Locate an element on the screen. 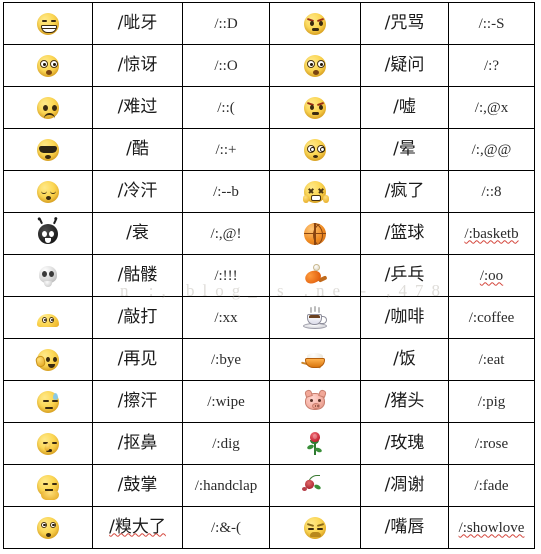 The image size is (541, 554). emoji-name-cell: /冷汗 is located at coordinates (137, 191).